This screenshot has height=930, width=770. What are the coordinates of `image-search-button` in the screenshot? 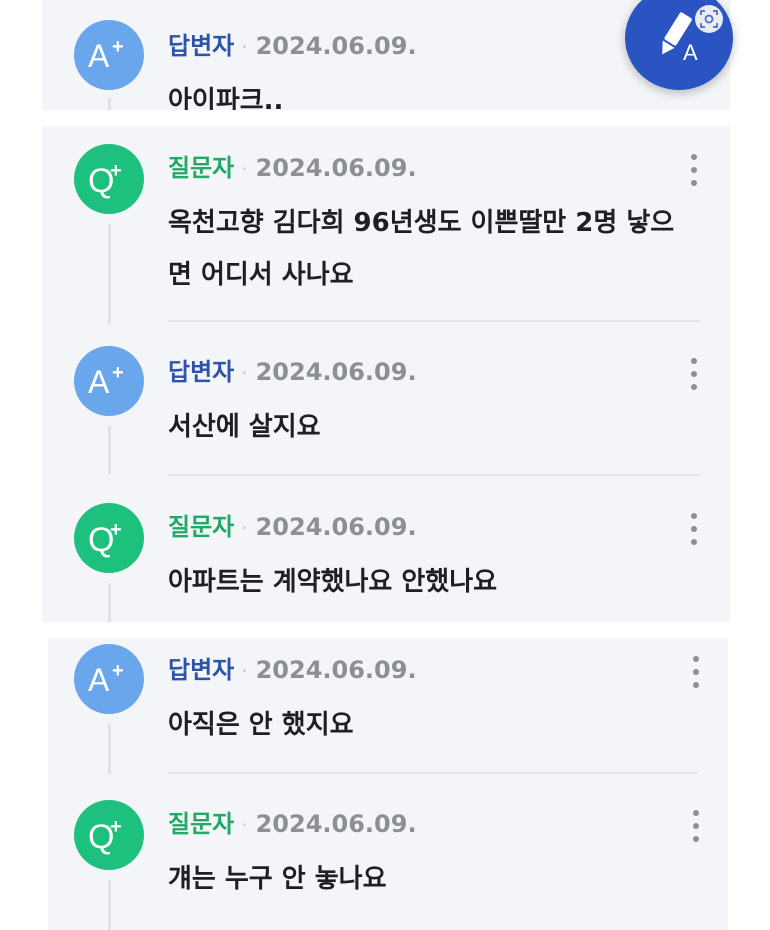 It's located at (709, 19).